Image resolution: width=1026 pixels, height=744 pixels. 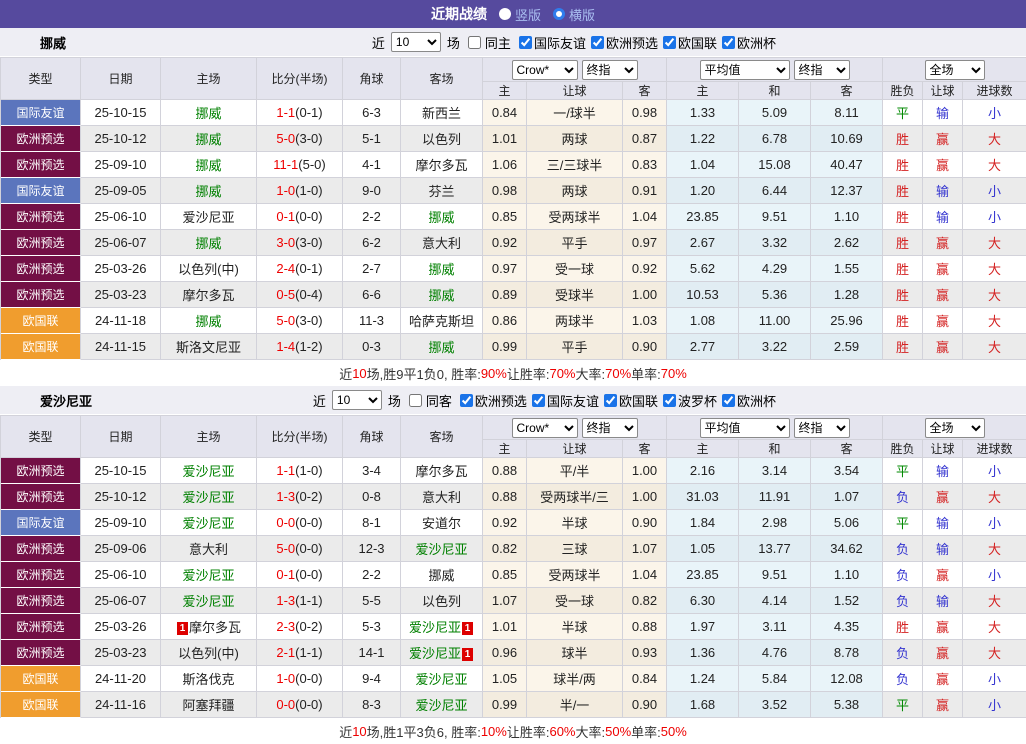 I want to click on corners-value: 2-2, so click(x=371, y=216).